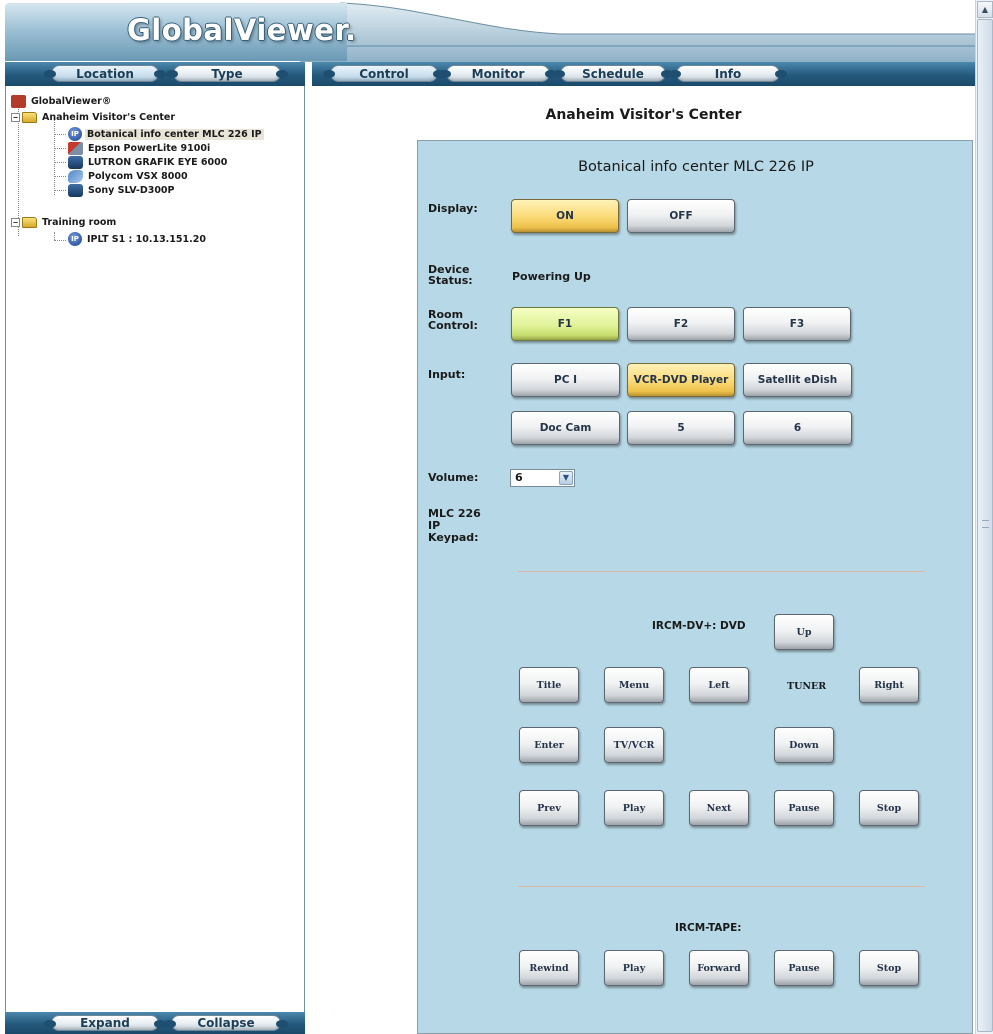  Describe the element at coordinates (138, 176) in the screenshot. I see `tree-device-label: Polycom VSX 8000` at that location.